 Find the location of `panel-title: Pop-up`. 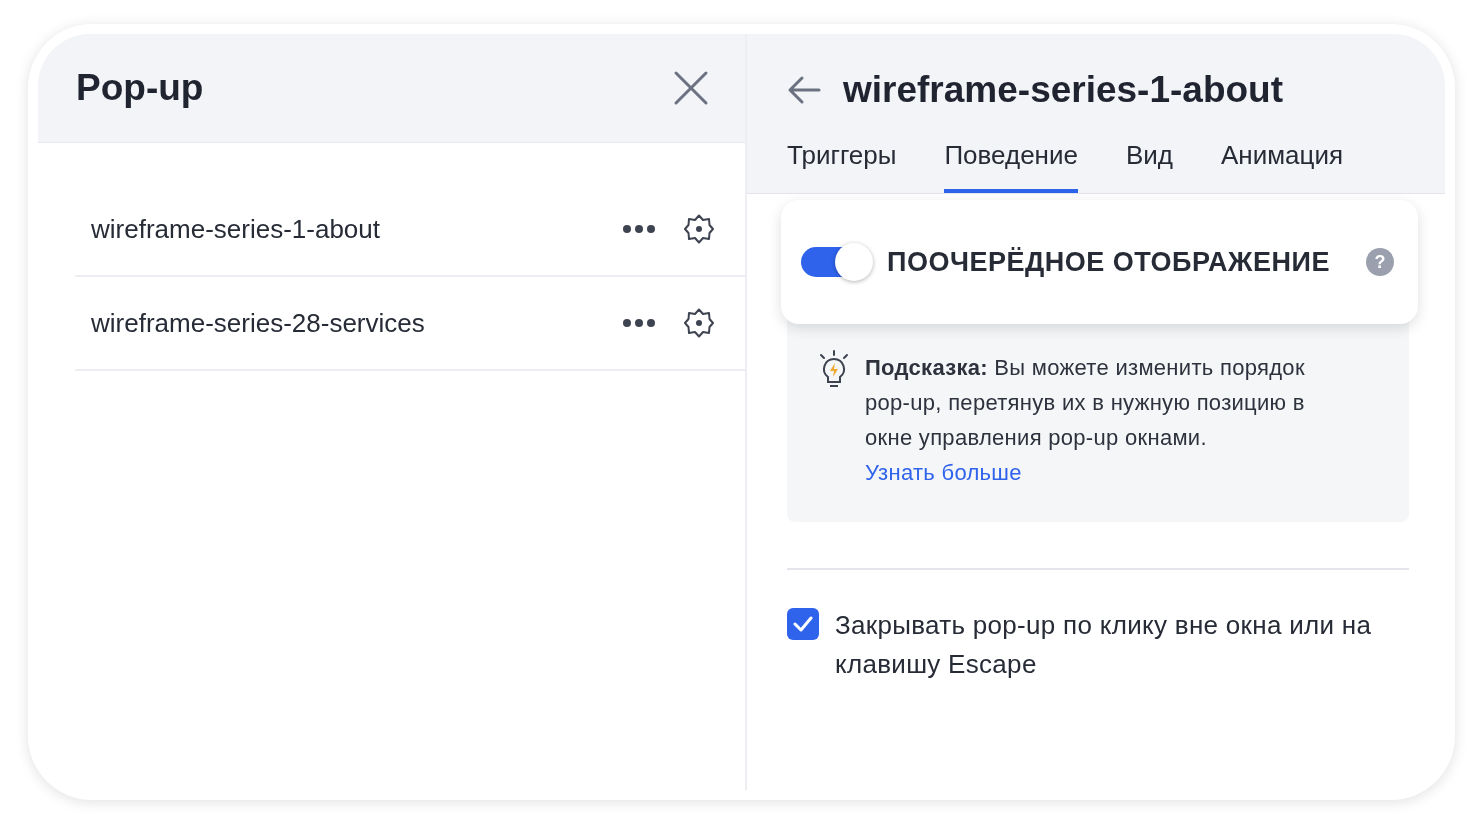

panel-title: Pop-up is located at coordinates (140, 88).